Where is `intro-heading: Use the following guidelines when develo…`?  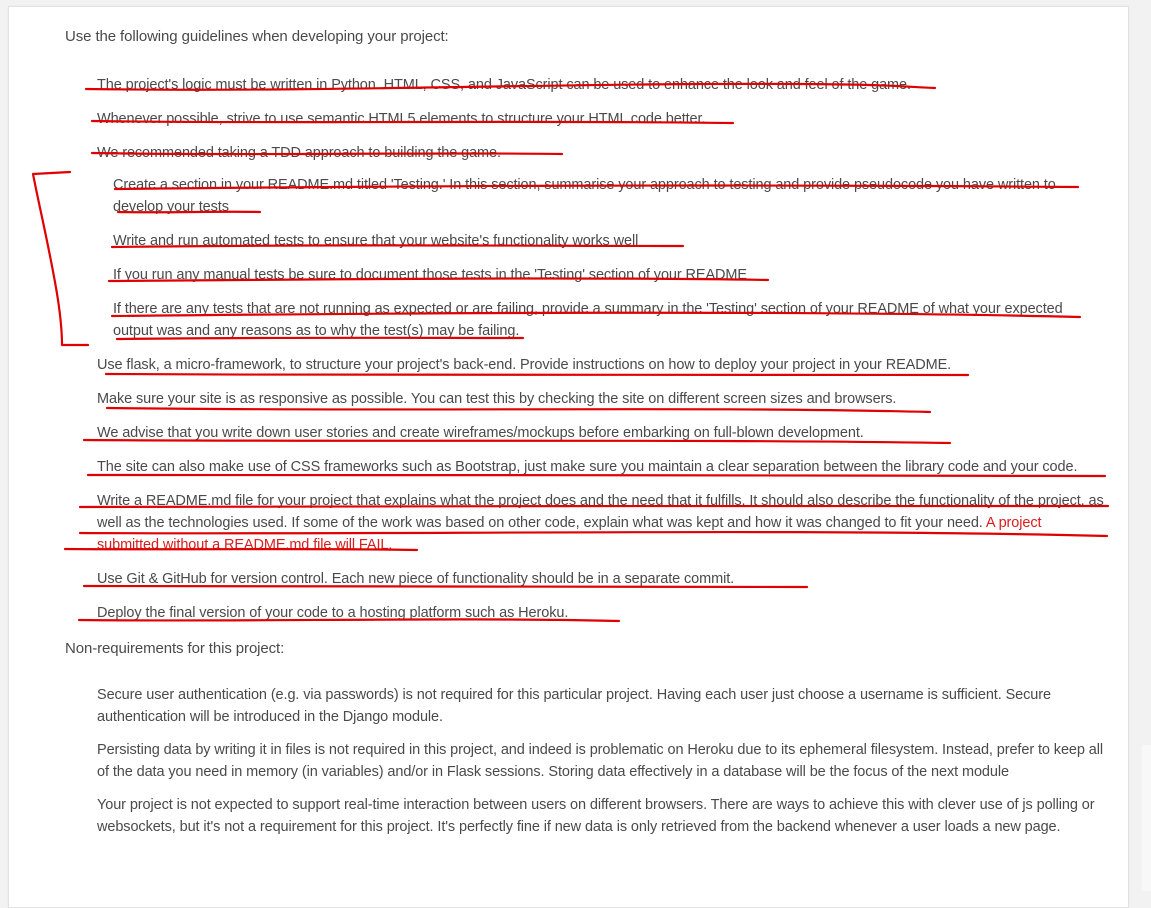 intro-heading: Use the following guidelines when develo… is located at coordinates (257, 36).